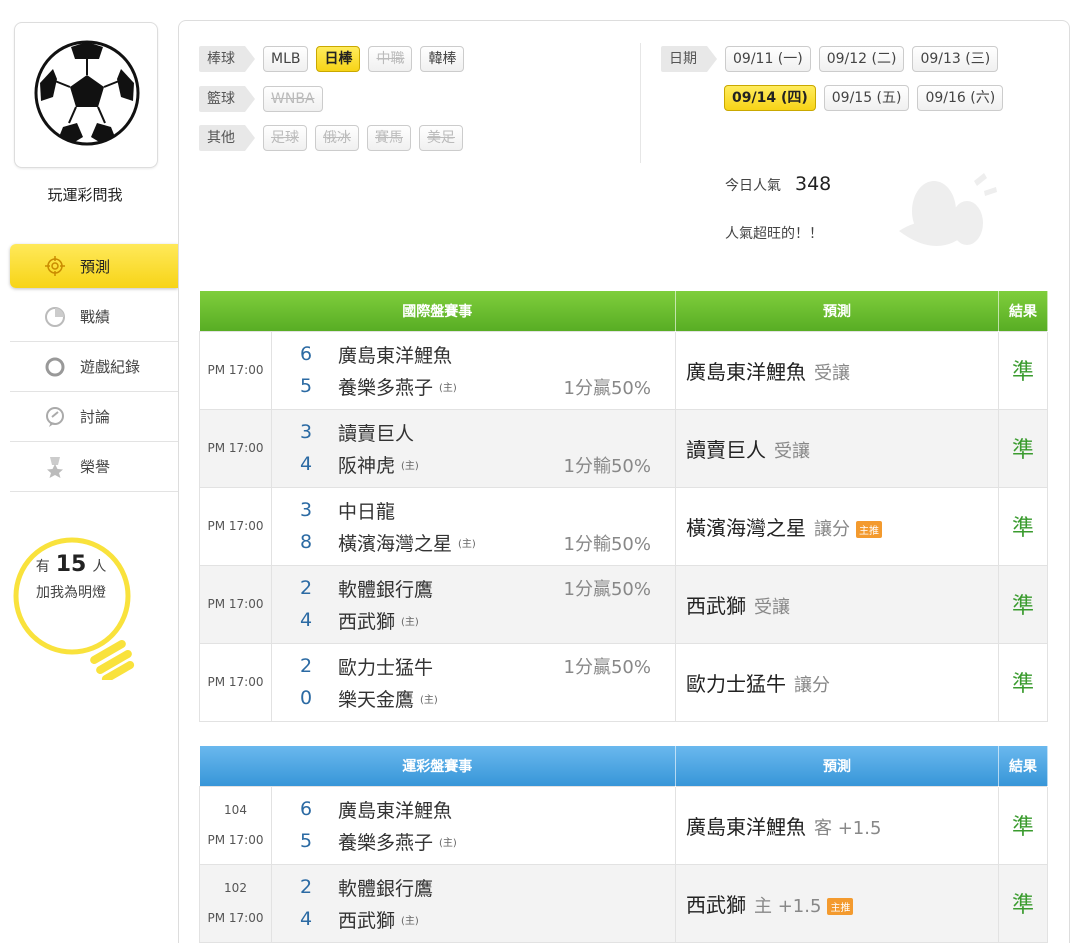 Image resolution: width=1080 pixels, height=943 pixels. I want to click on chip-npb: 日棒, so click(338, 59).